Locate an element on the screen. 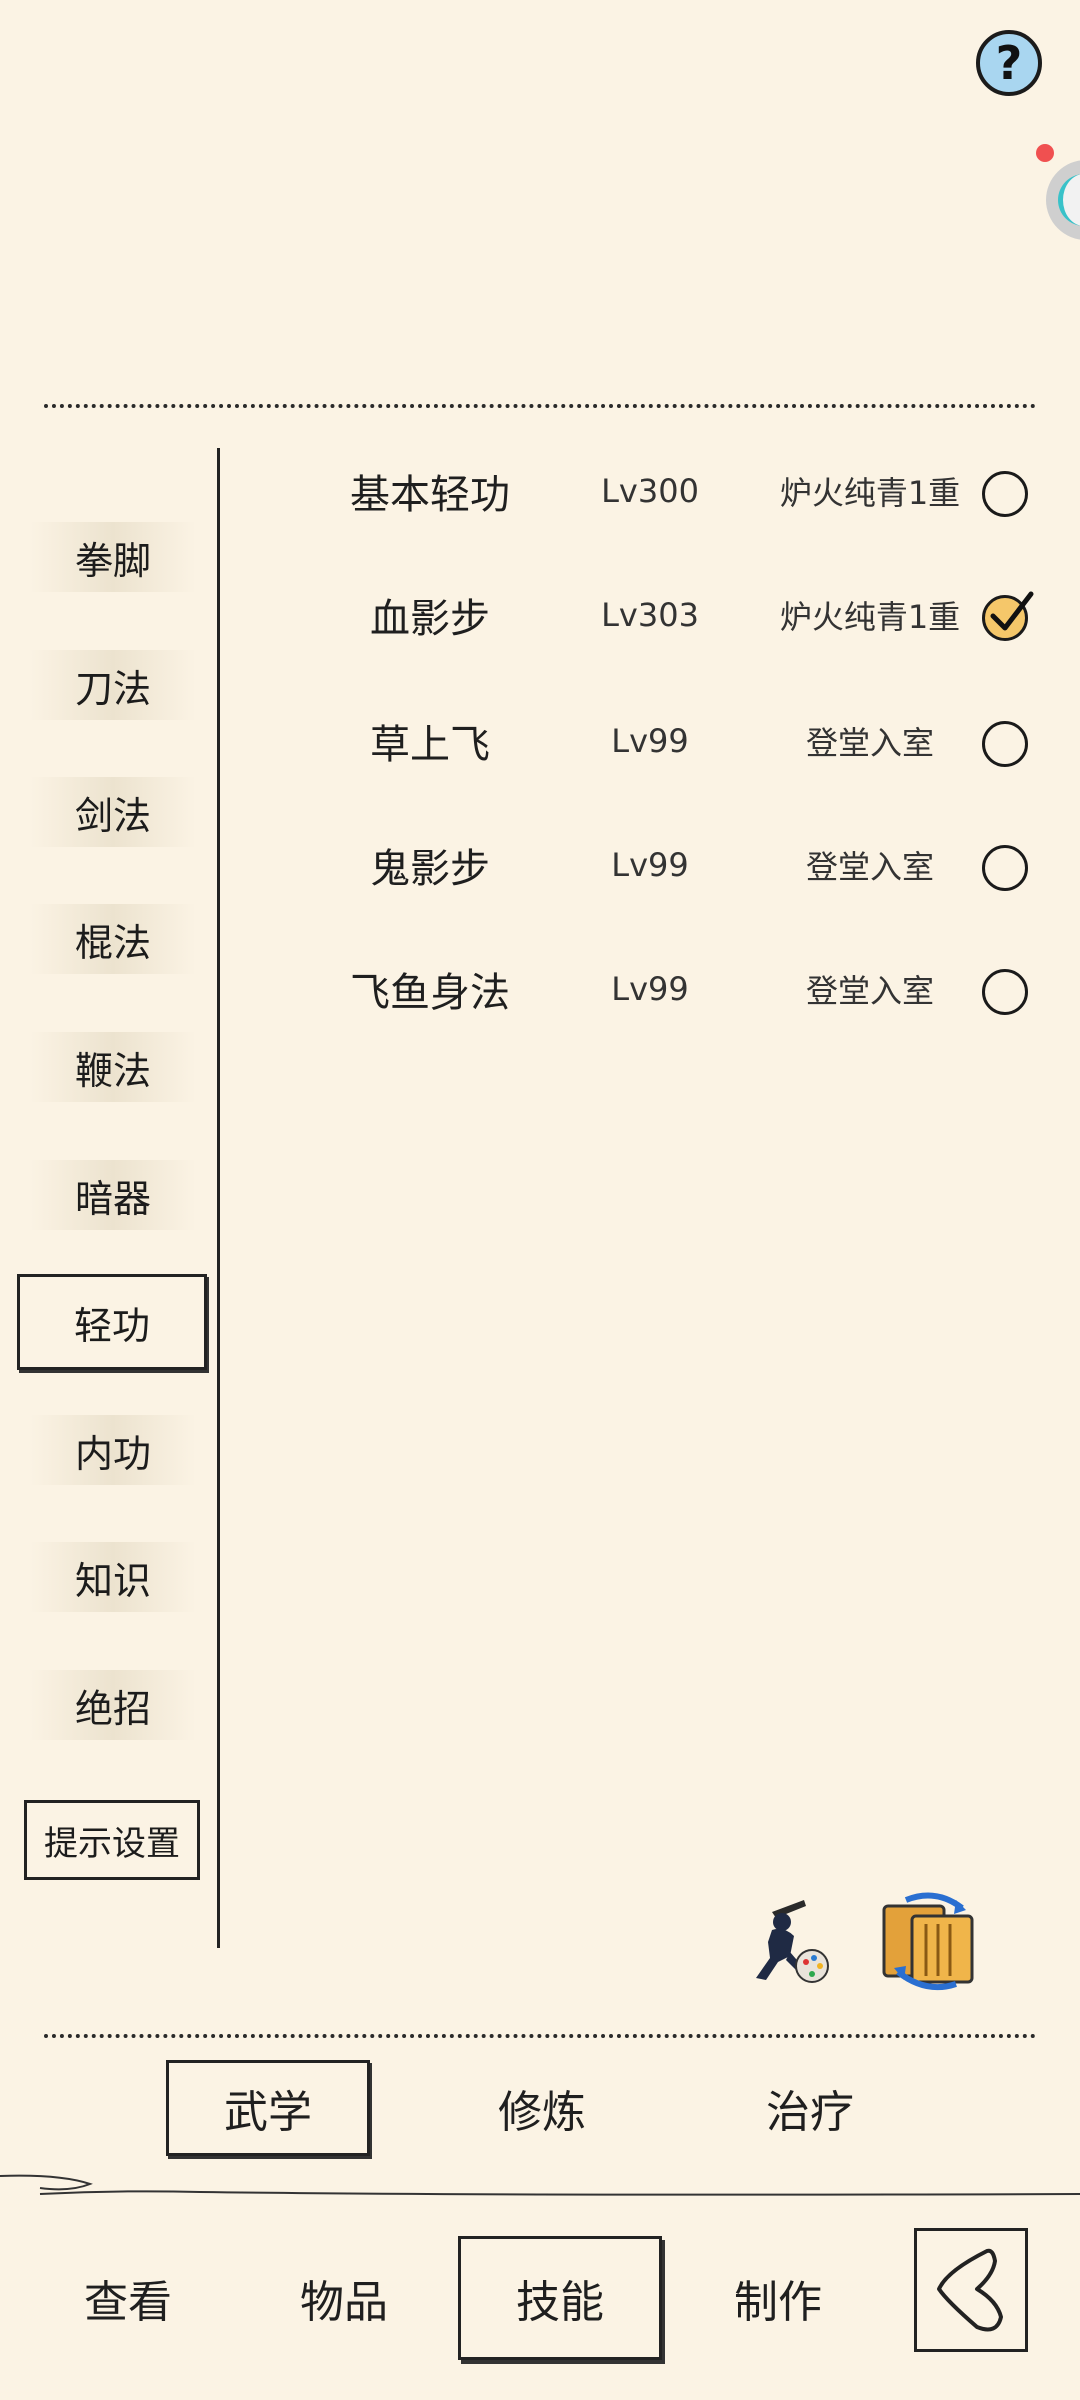  tab-xiulian: 修炼 is located at coordinates (542, 2108).